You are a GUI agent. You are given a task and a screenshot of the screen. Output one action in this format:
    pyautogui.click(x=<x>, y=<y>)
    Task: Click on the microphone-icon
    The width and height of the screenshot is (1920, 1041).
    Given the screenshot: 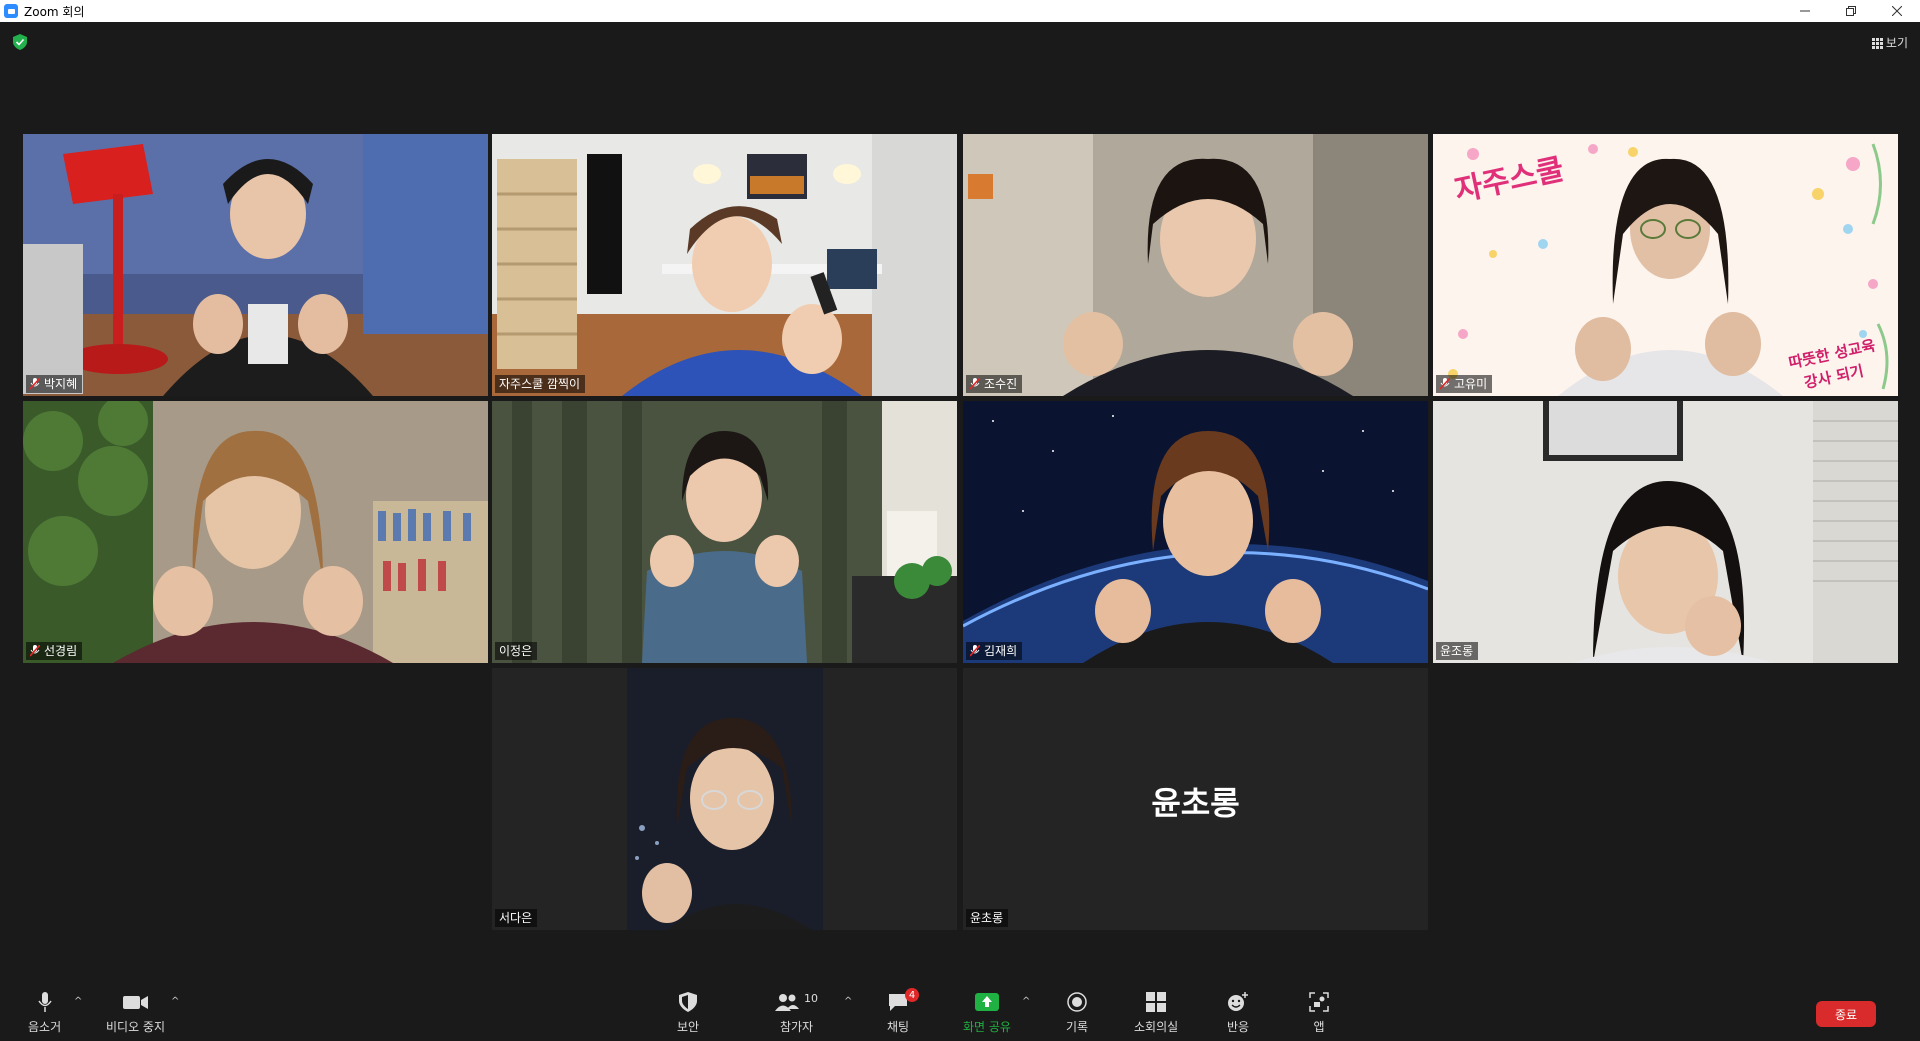 What is the action you would take?
    pyautogui.click(x=44, y=1002)
    